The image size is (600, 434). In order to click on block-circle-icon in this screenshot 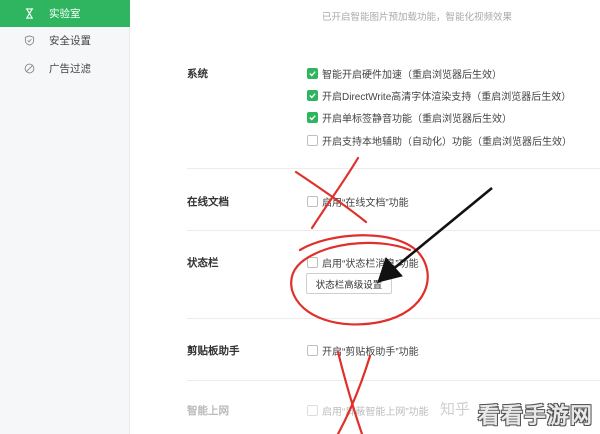, I will do `click(29, 68)`.